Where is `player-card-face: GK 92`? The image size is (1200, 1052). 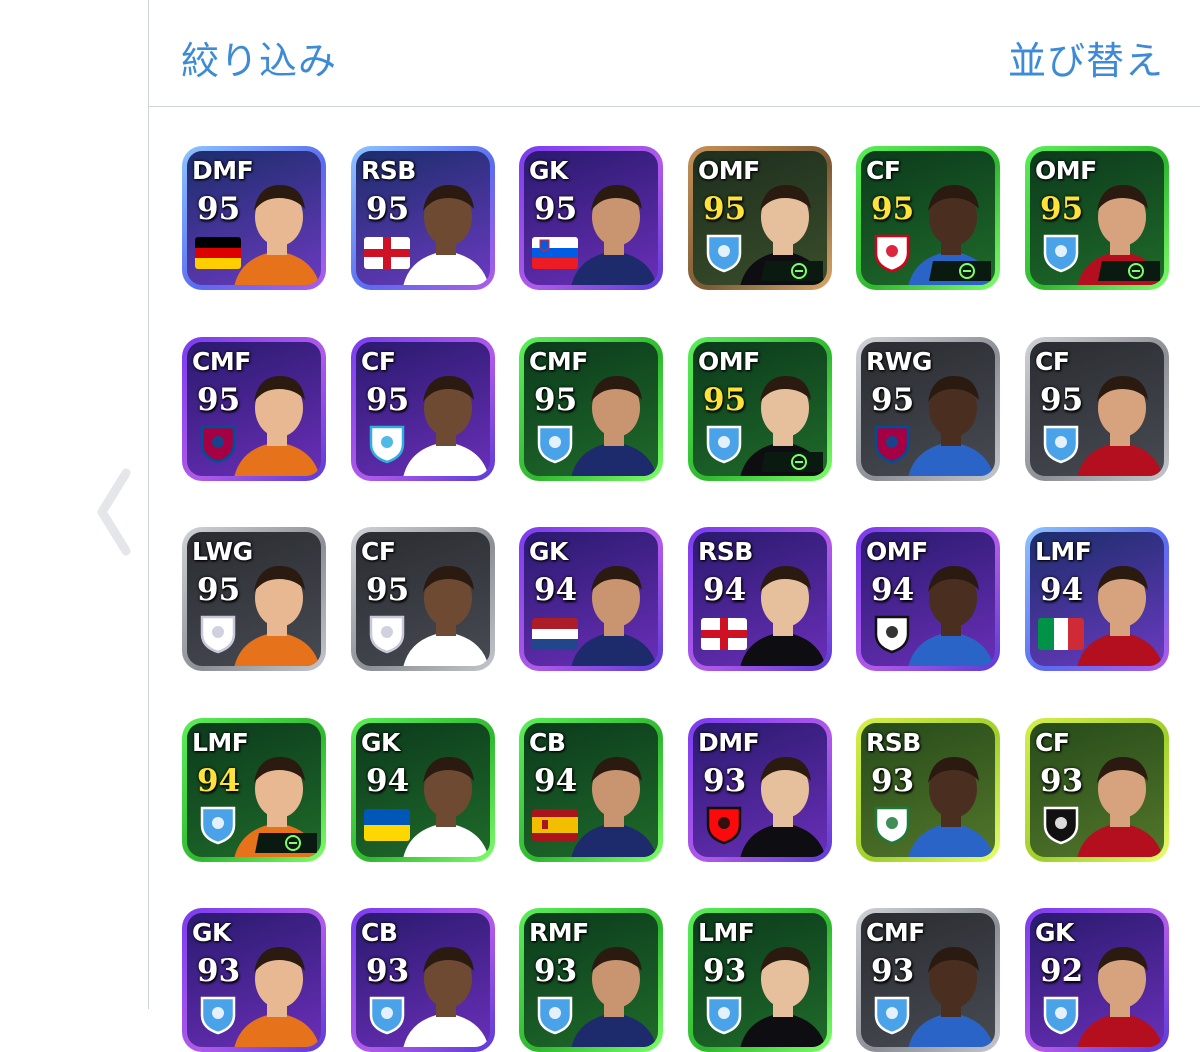
player-card-face: GK 92 is located at coordinates (1097, 980).